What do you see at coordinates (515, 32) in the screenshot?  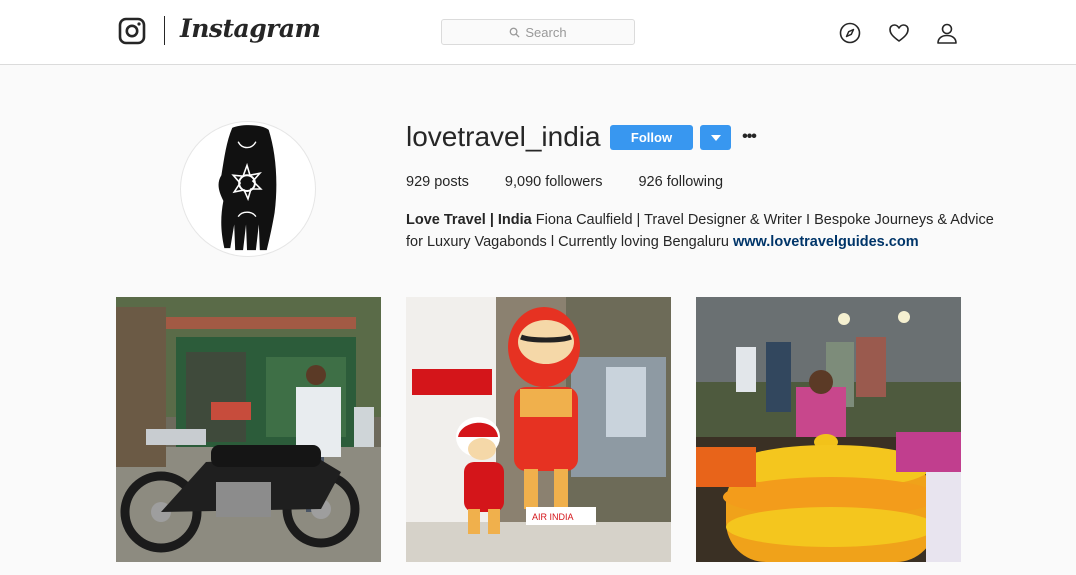 I see `search-icon` at bounding box center [515, 32].